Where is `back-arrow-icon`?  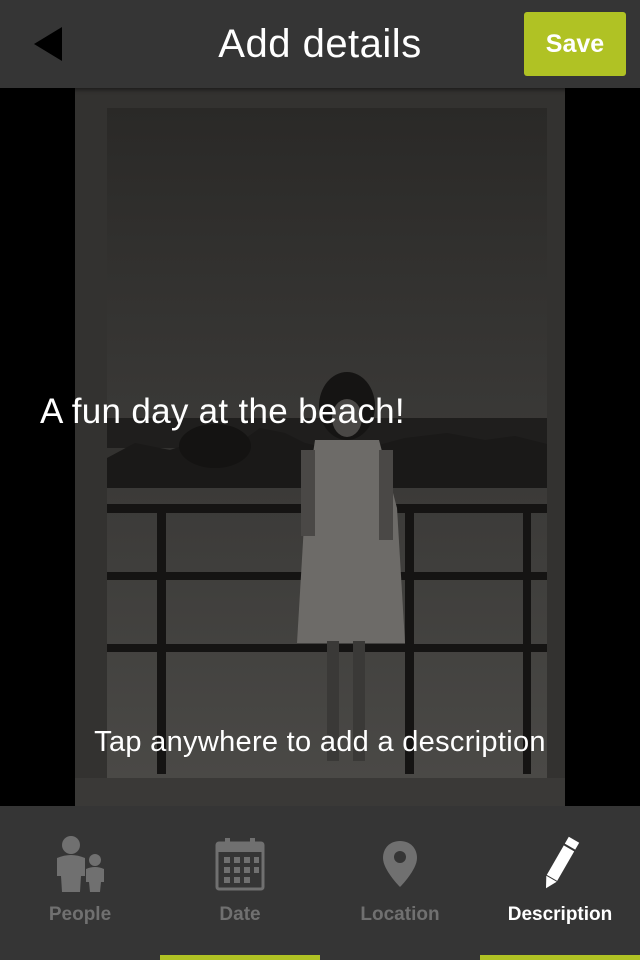
back-arrow-icon is located at coordinates (48, 44).